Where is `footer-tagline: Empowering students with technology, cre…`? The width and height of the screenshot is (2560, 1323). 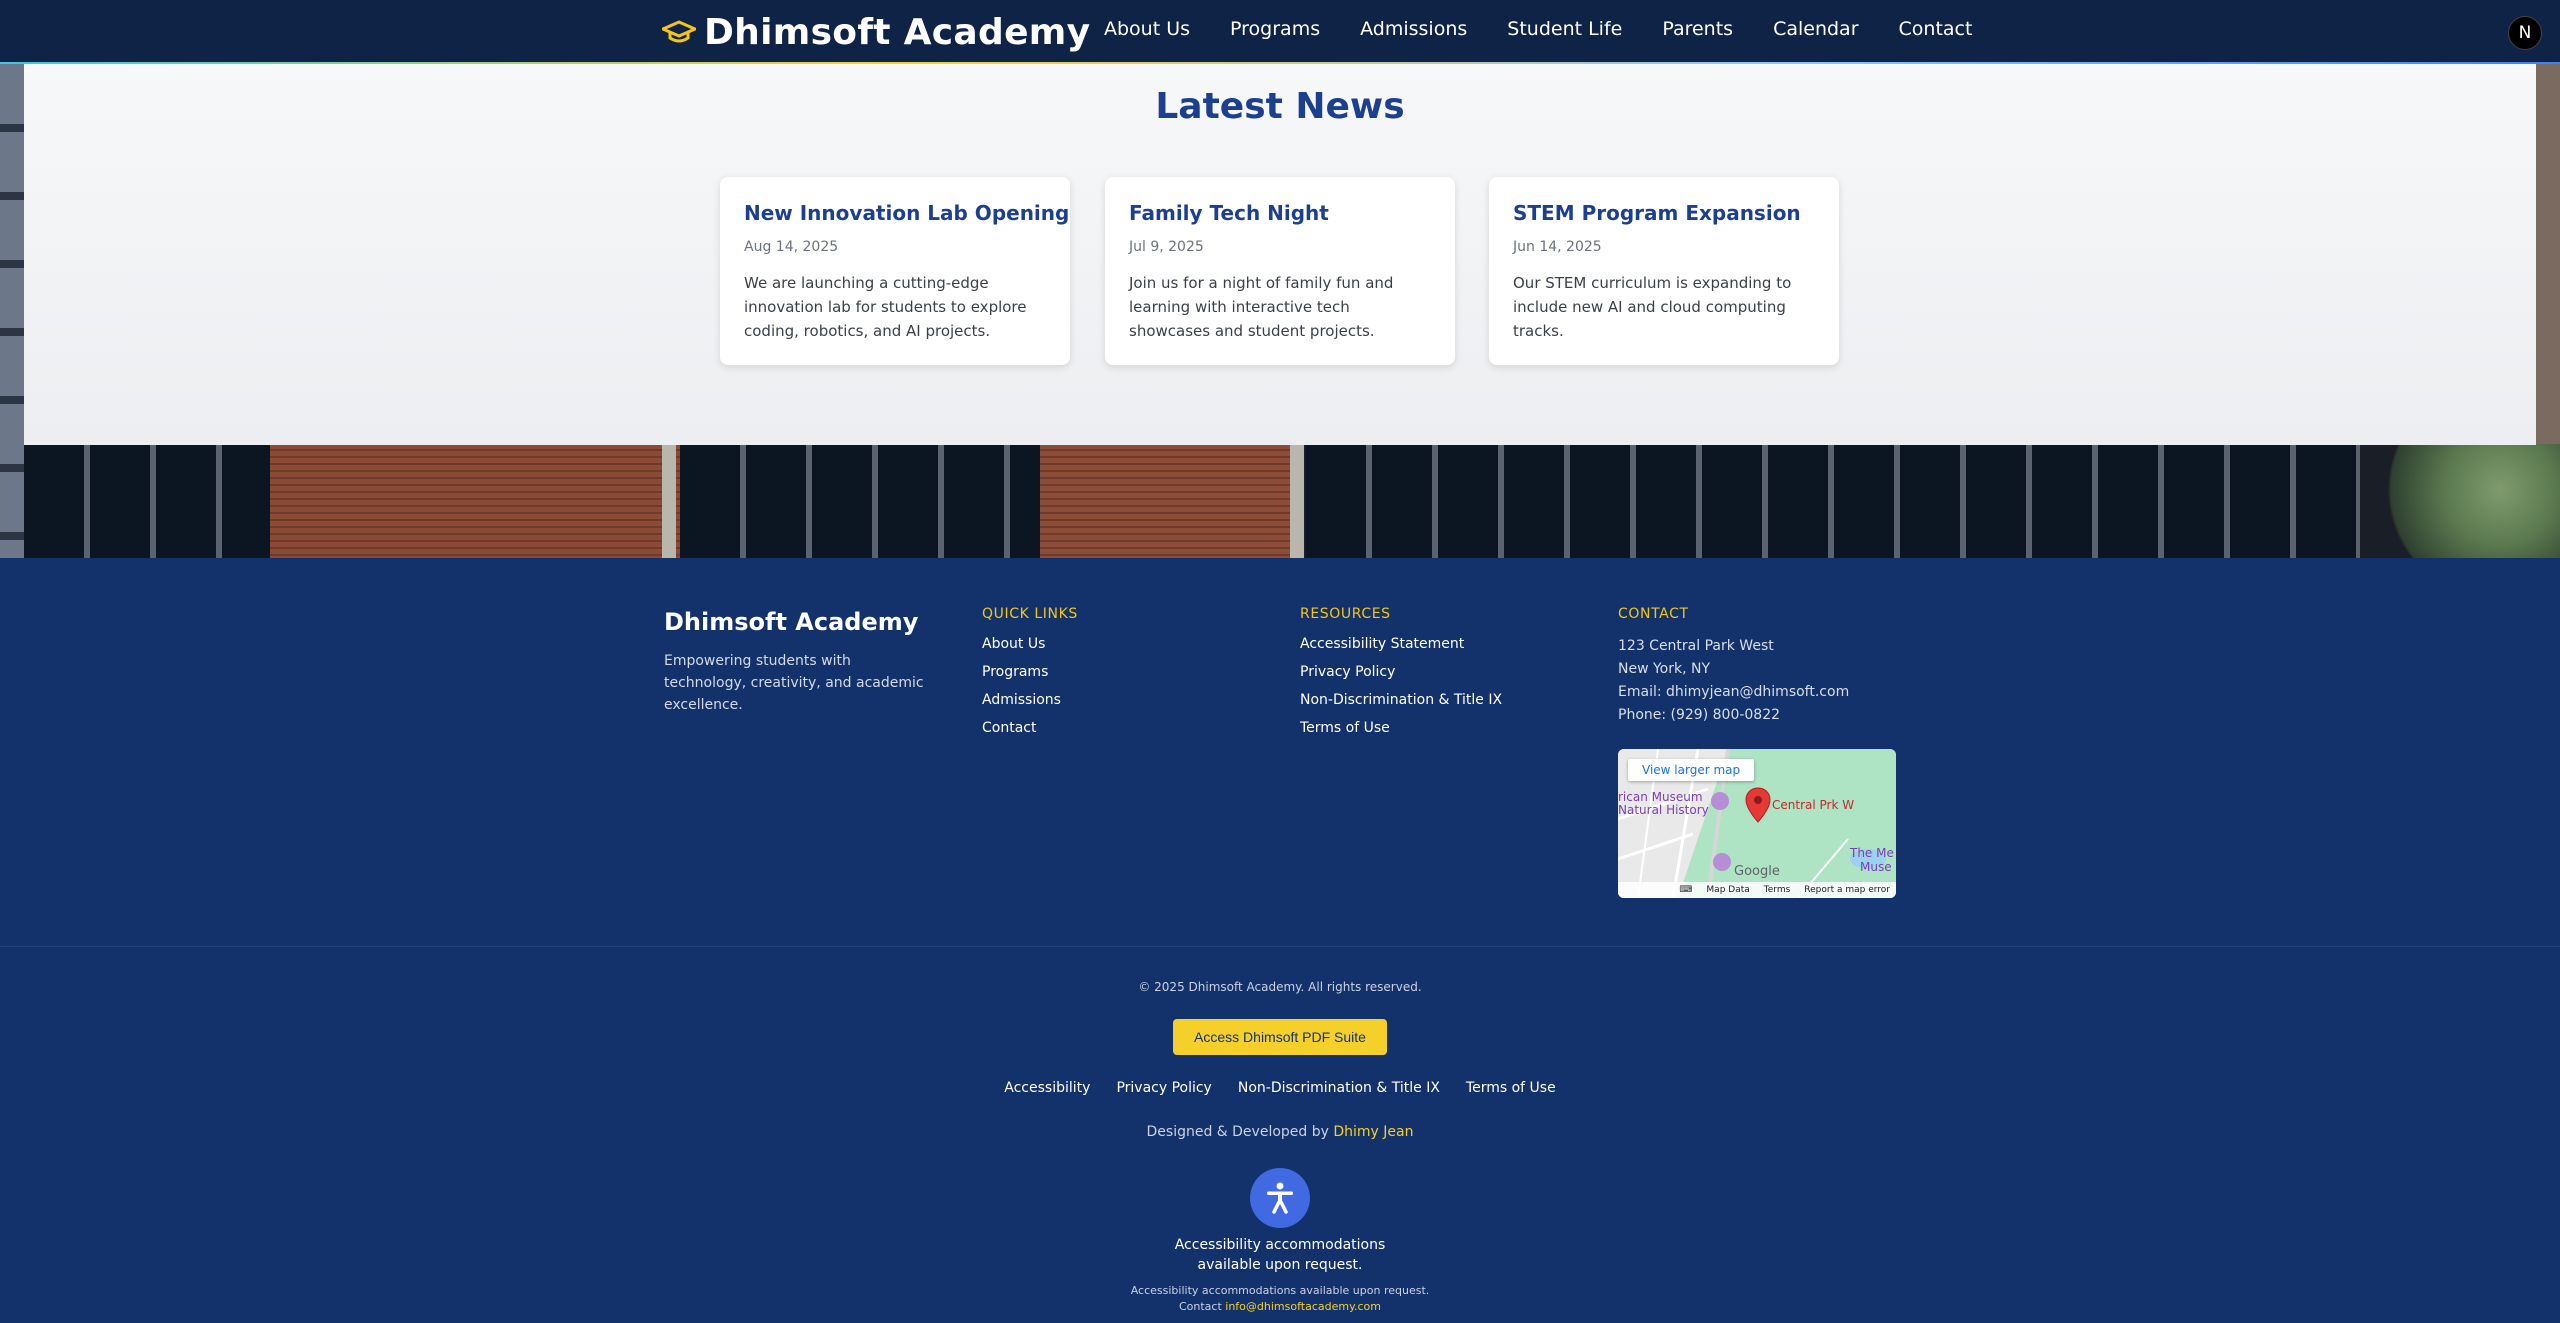
footer-tagline: Empowering students with technology, cre… is located at coordinates (794, 683).